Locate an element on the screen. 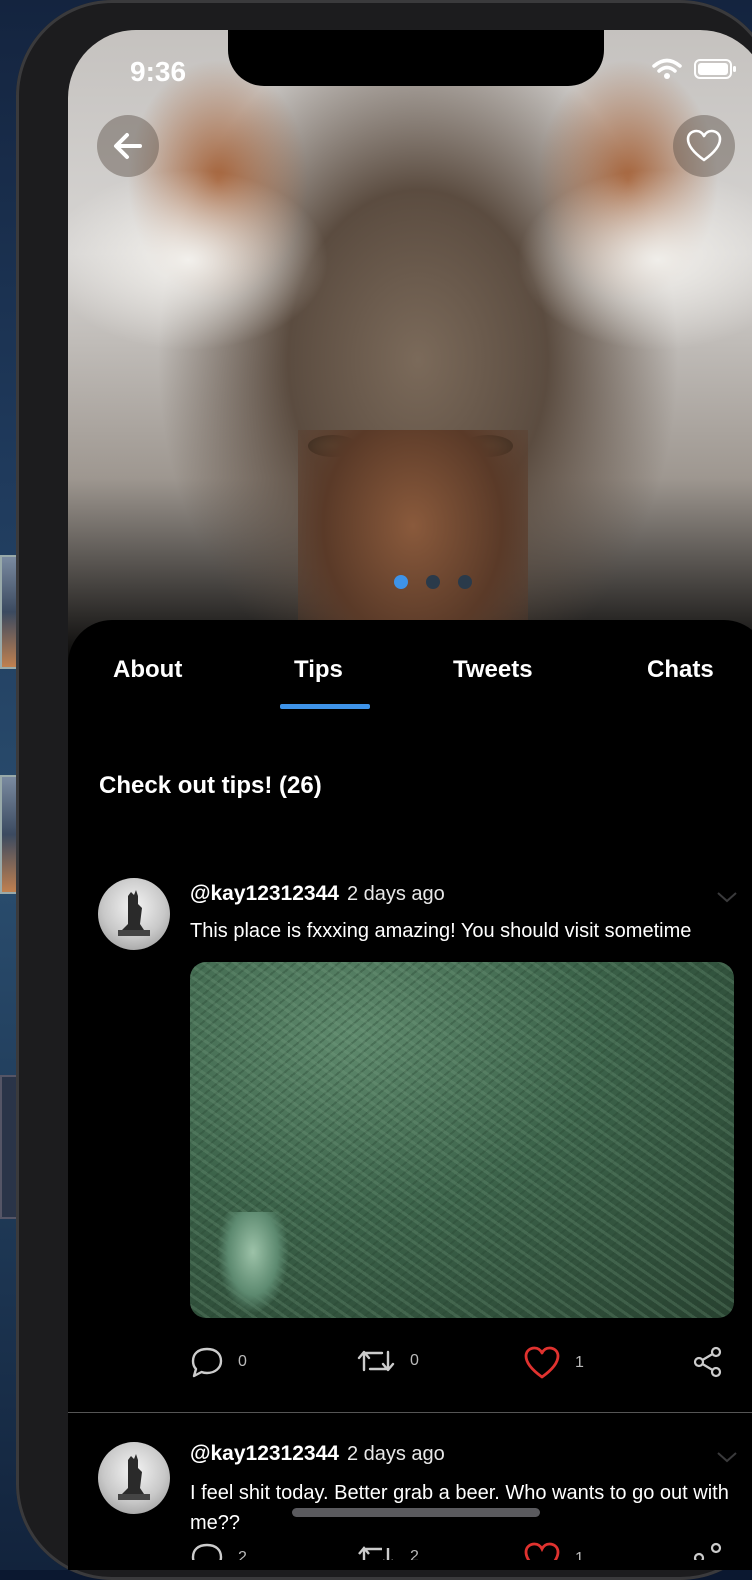  tab-tweets: Tweets is located at coordinates (493, 670).